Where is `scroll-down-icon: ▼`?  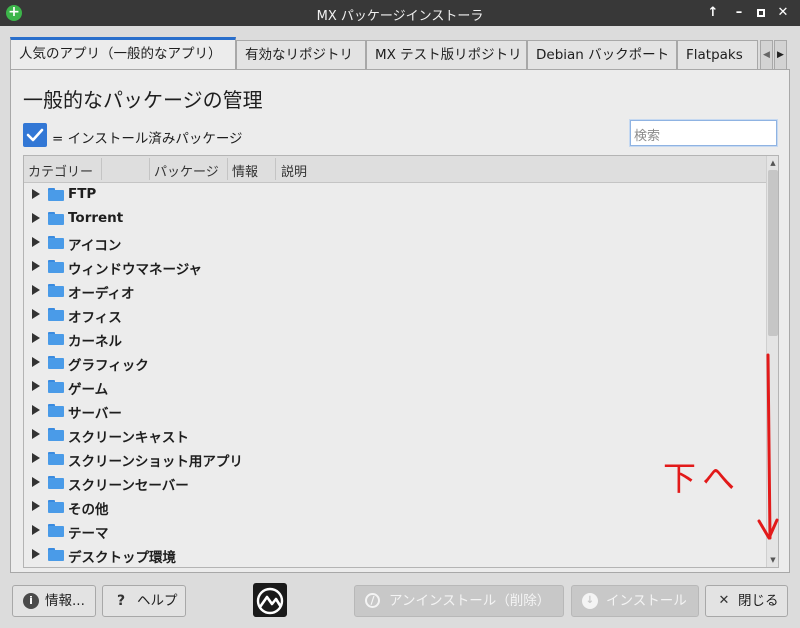 scroll-down-icon: ▼ is located at coordinates (772, 560).